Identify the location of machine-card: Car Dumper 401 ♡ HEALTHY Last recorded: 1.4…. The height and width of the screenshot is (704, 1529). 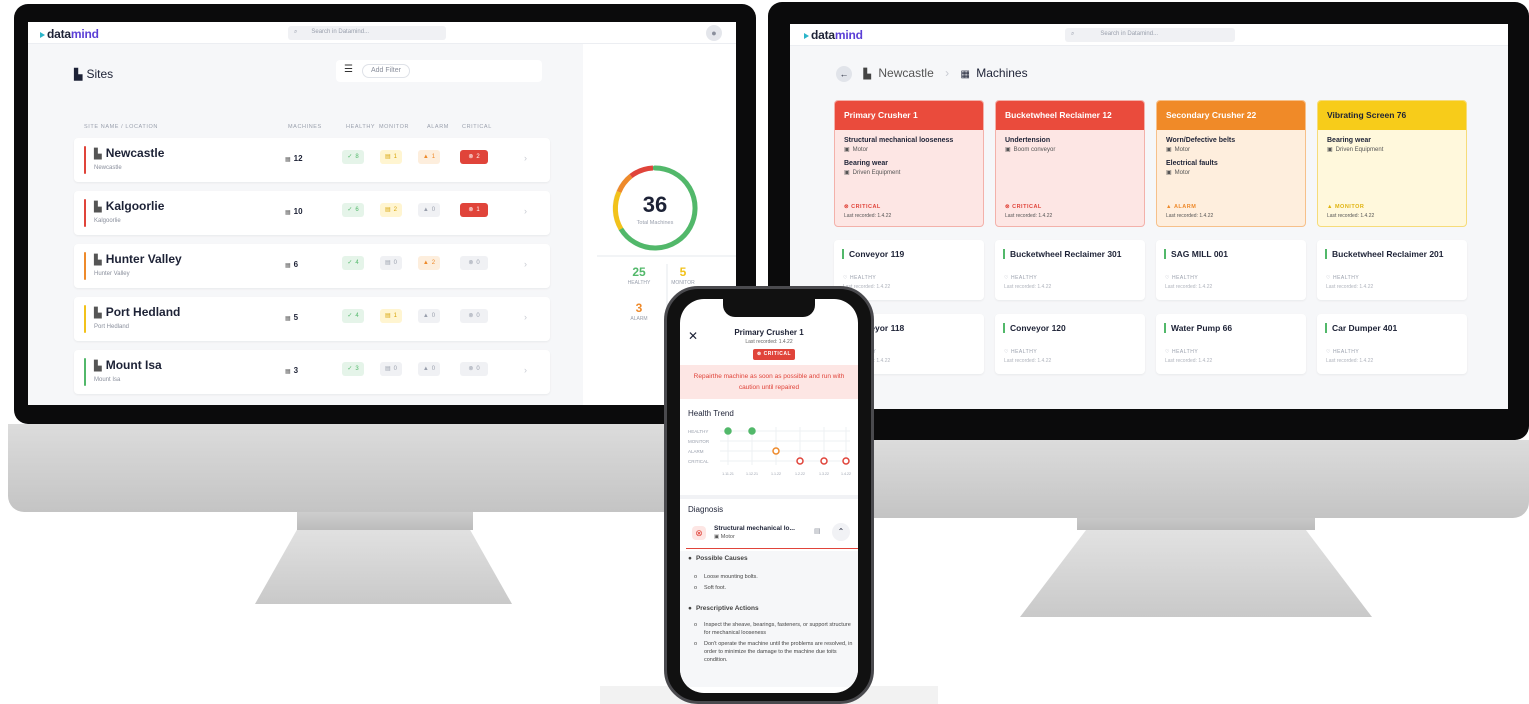
(1392, 344).